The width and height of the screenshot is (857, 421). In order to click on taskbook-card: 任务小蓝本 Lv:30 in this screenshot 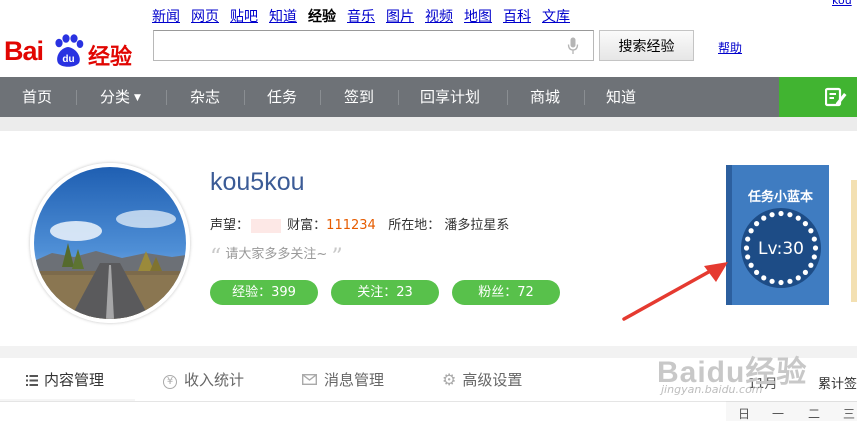, I will do `click(777, 235)`.